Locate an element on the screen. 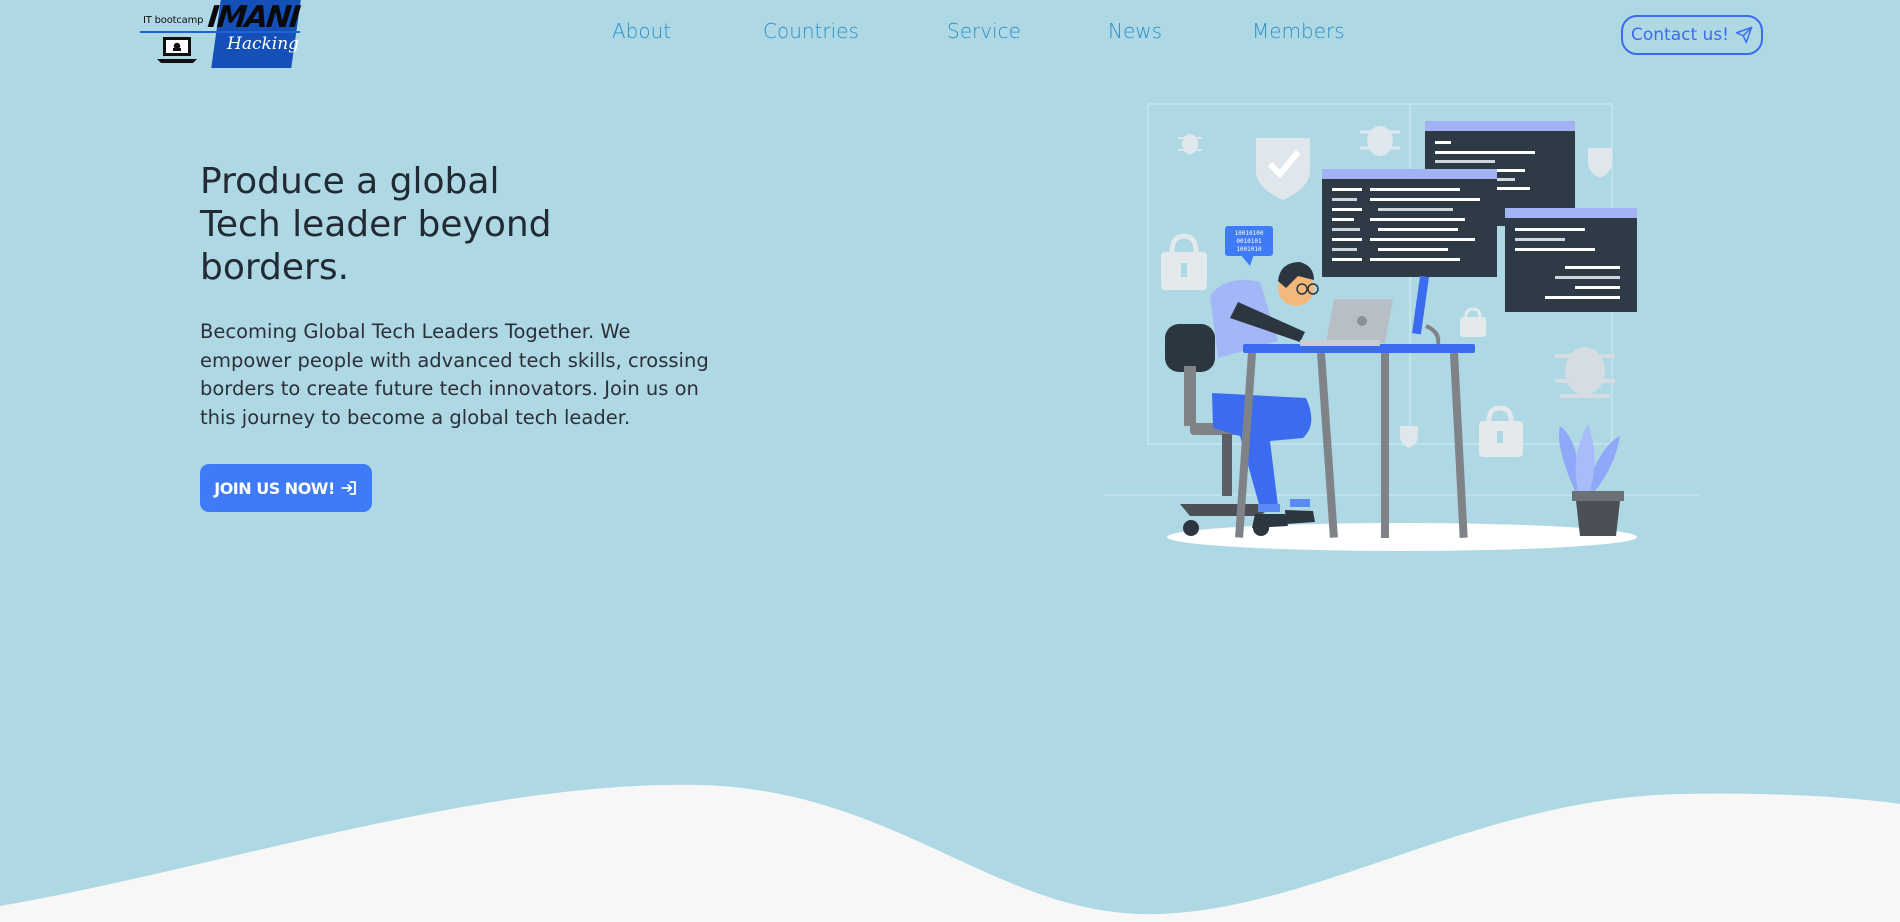  join-us-button-label: JOIN US NOW! is located at coordinates (274, 488).